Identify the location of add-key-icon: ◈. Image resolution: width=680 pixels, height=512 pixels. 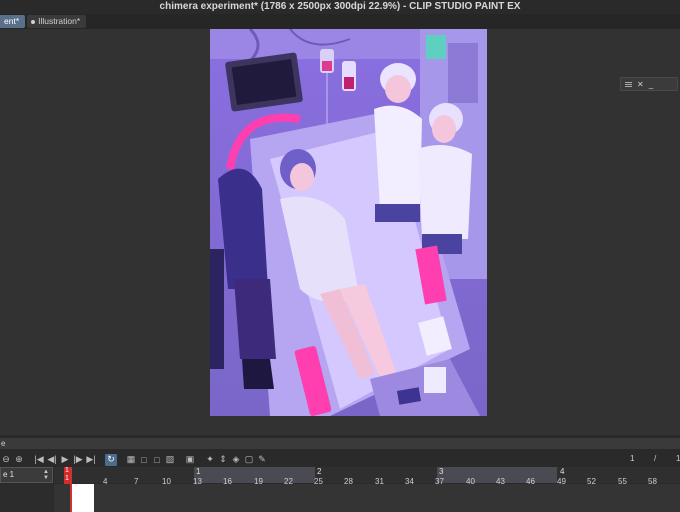
(236, 460).